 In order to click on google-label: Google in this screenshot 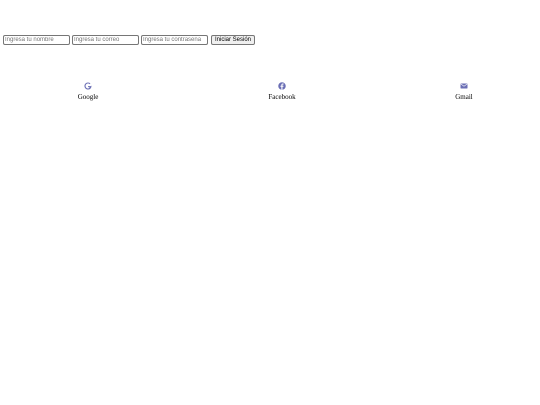, I will do `click(88, 97)`.